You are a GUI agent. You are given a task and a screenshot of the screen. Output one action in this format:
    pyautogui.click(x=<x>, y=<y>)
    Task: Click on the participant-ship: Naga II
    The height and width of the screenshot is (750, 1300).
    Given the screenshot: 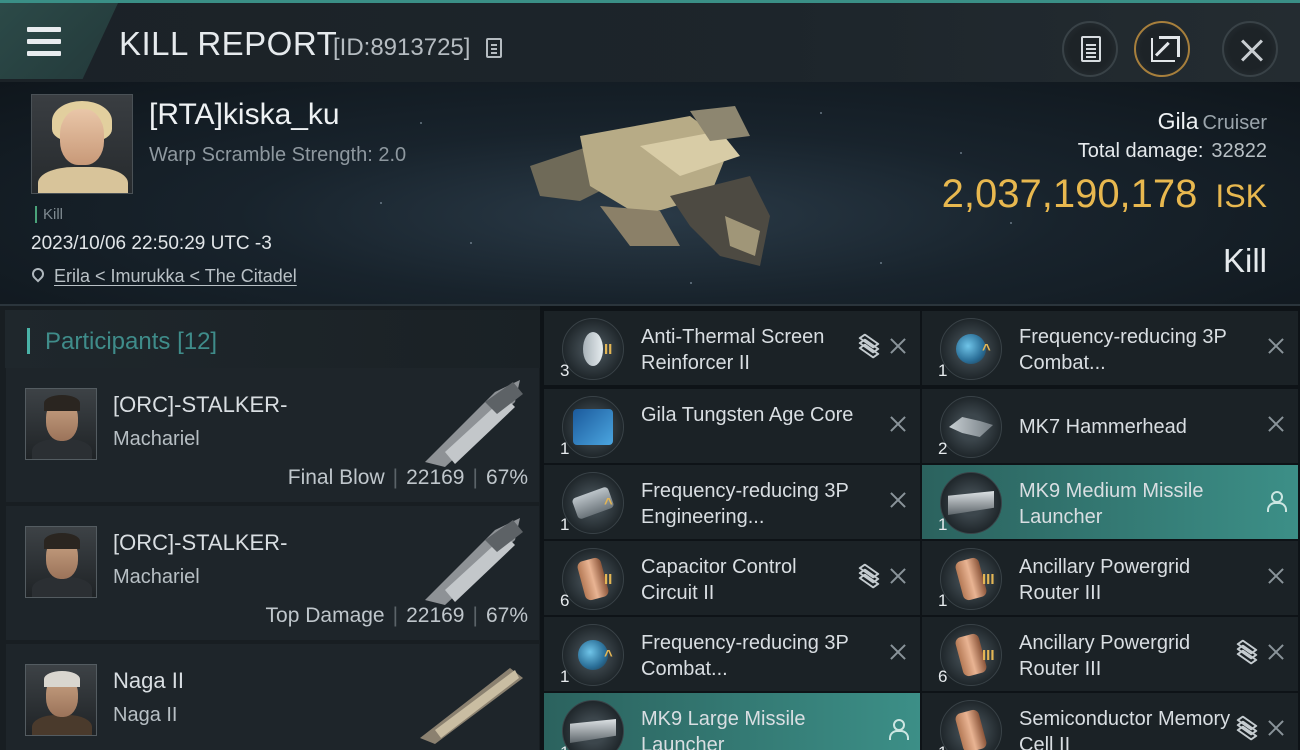 What is the action you would take?
    pyautogui.click(x=145, y=715)
    